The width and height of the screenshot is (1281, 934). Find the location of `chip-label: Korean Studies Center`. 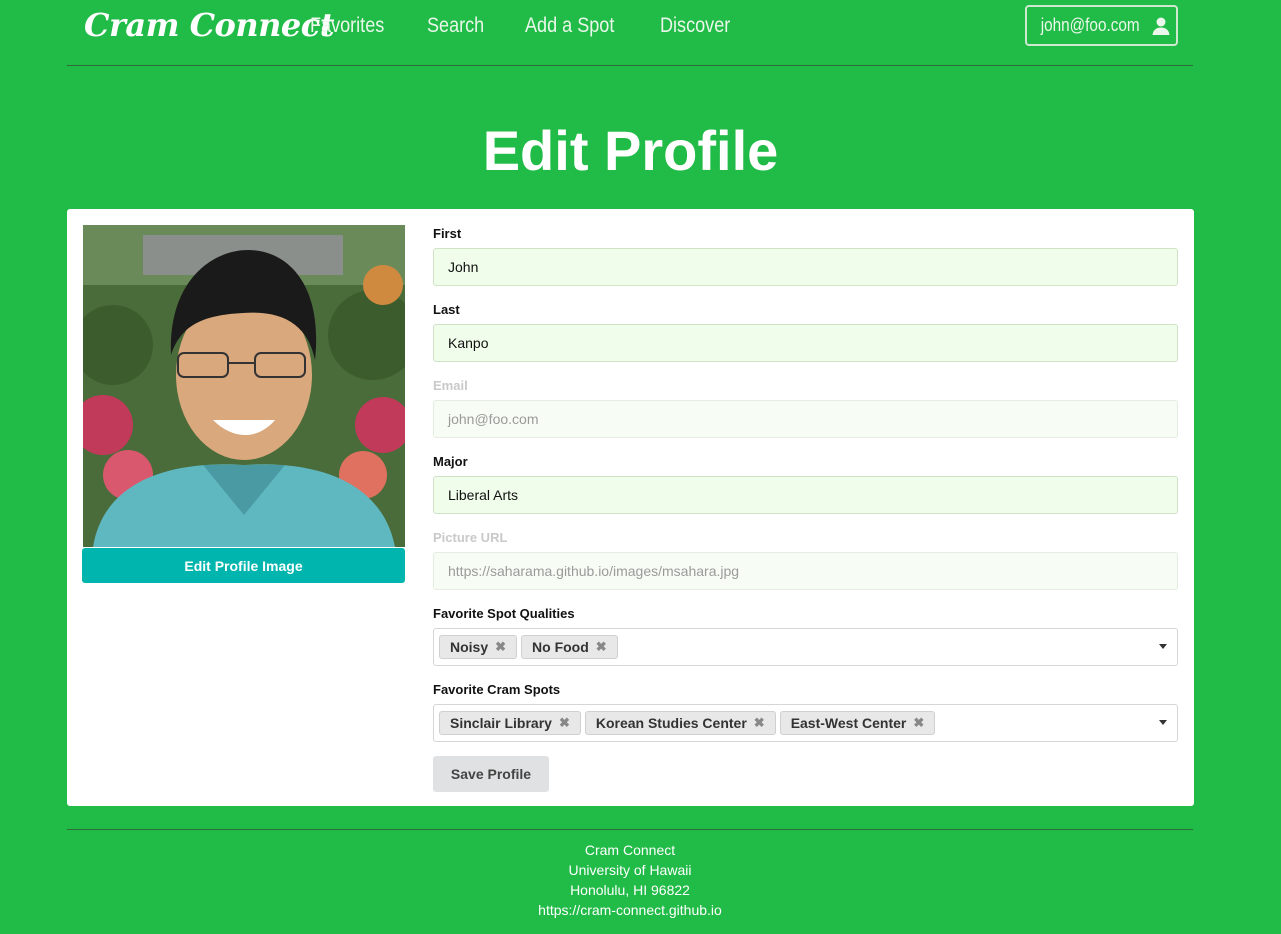

chip-label: Korean Studies Center is located at coordinates (671, 723).